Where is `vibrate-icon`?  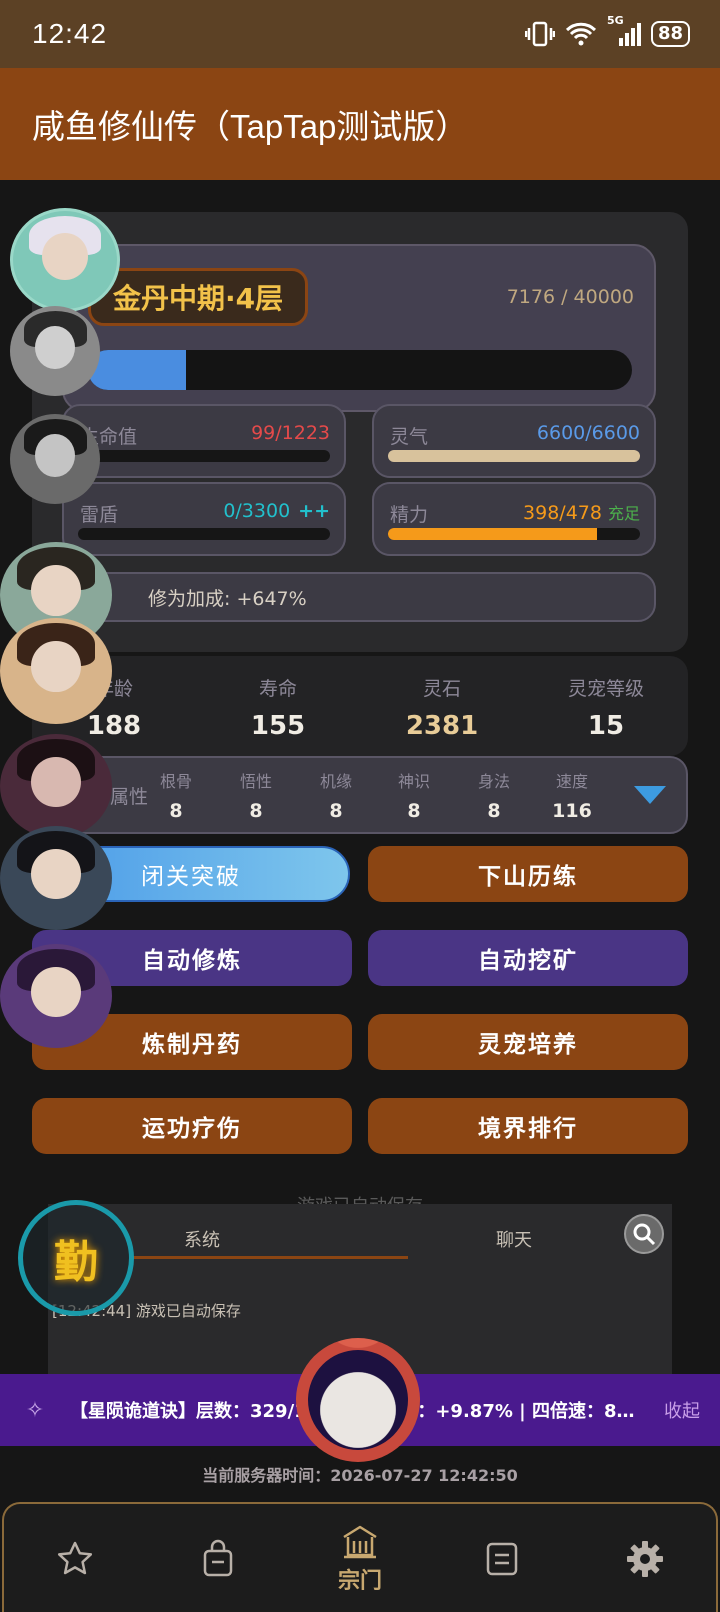
vibrate-icon is located at coordinates (539, 34).